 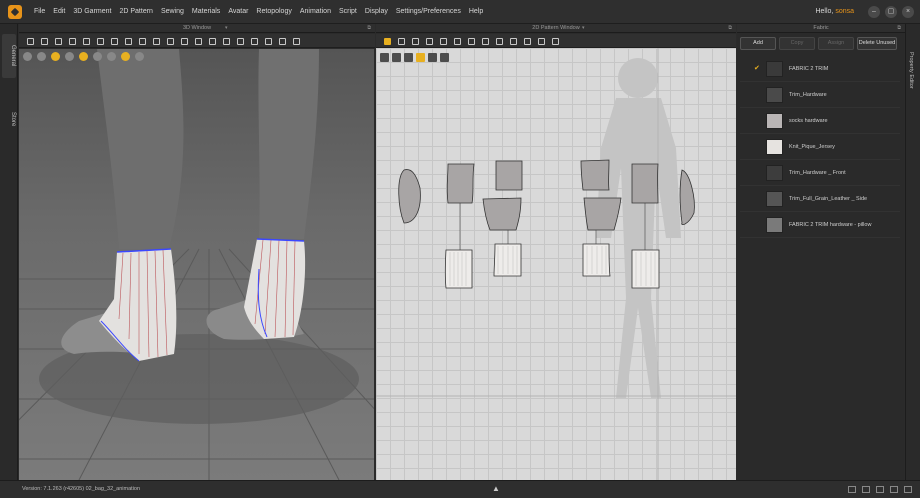 I want to click on menu-help: Help, so click(x=476, y=11).